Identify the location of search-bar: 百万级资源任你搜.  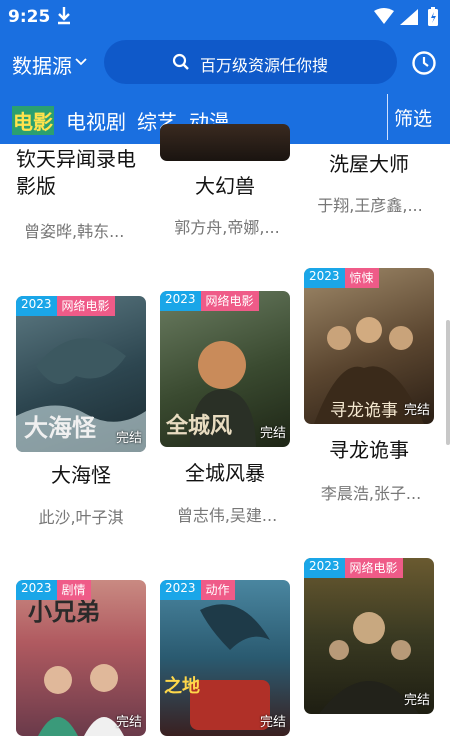
(250, 62).